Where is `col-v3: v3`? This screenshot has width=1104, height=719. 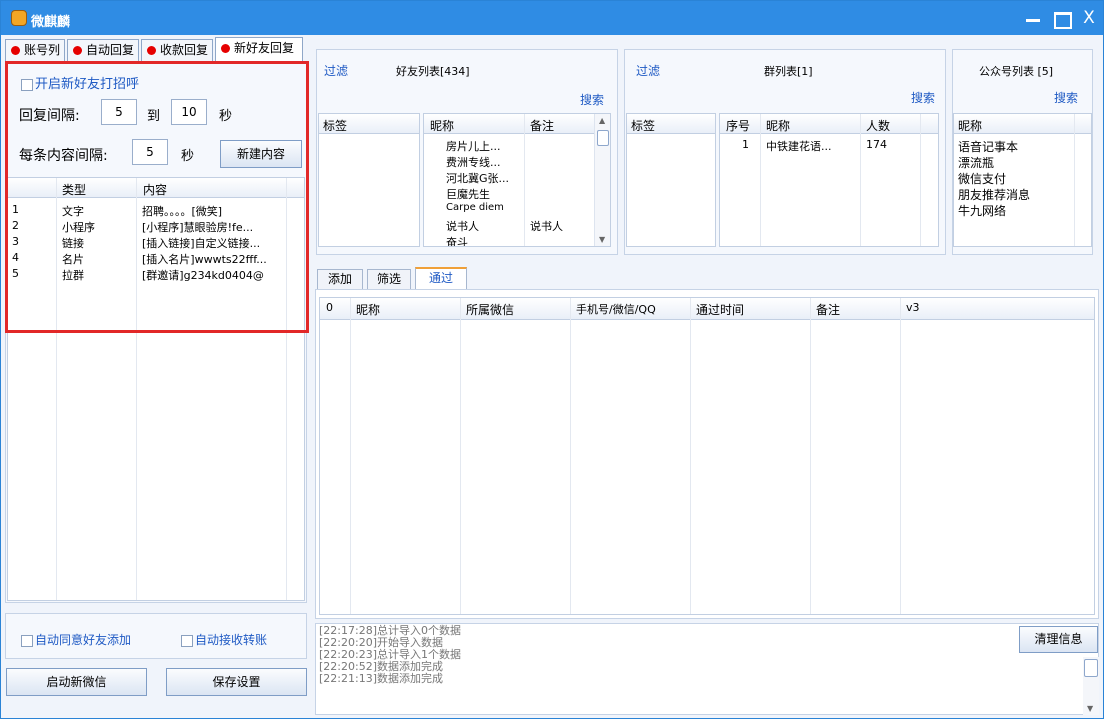 col-v3: v3 is located at coordinates (913, 307).